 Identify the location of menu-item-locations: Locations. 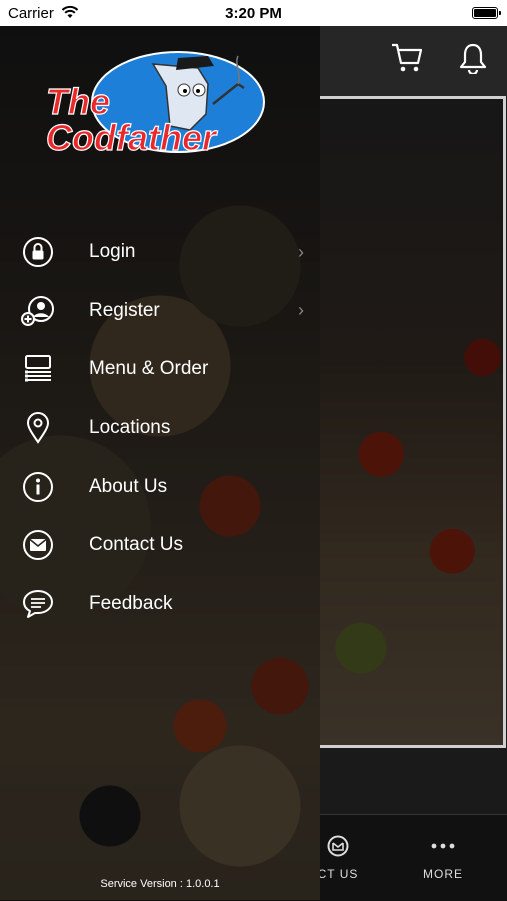
(160, 428).